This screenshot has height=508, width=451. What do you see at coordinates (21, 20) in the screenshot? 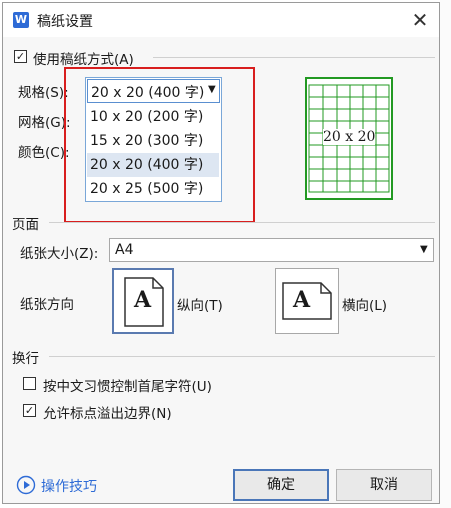
I see `wps-writer-icon: W` at bounding box center [21, 20].